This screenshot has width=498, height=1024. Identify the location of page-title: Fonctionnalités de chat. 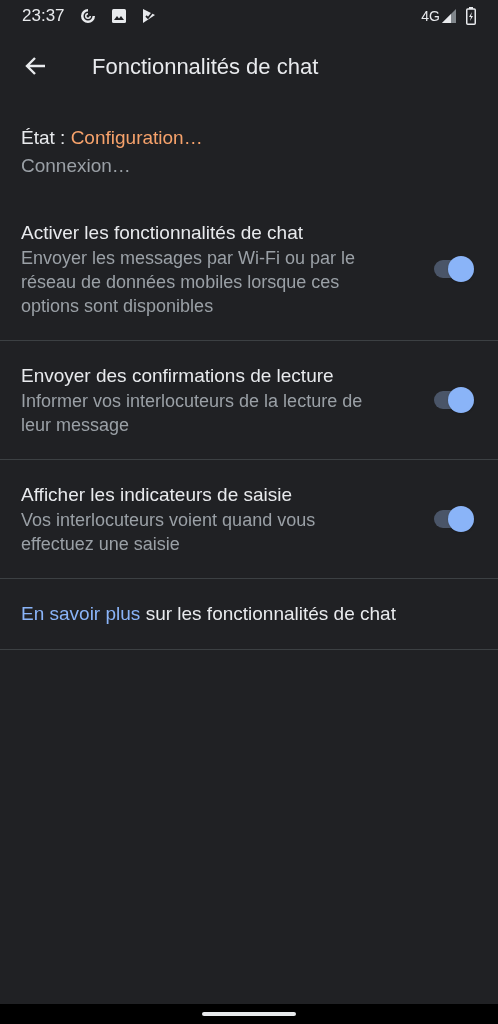
(205, 66).